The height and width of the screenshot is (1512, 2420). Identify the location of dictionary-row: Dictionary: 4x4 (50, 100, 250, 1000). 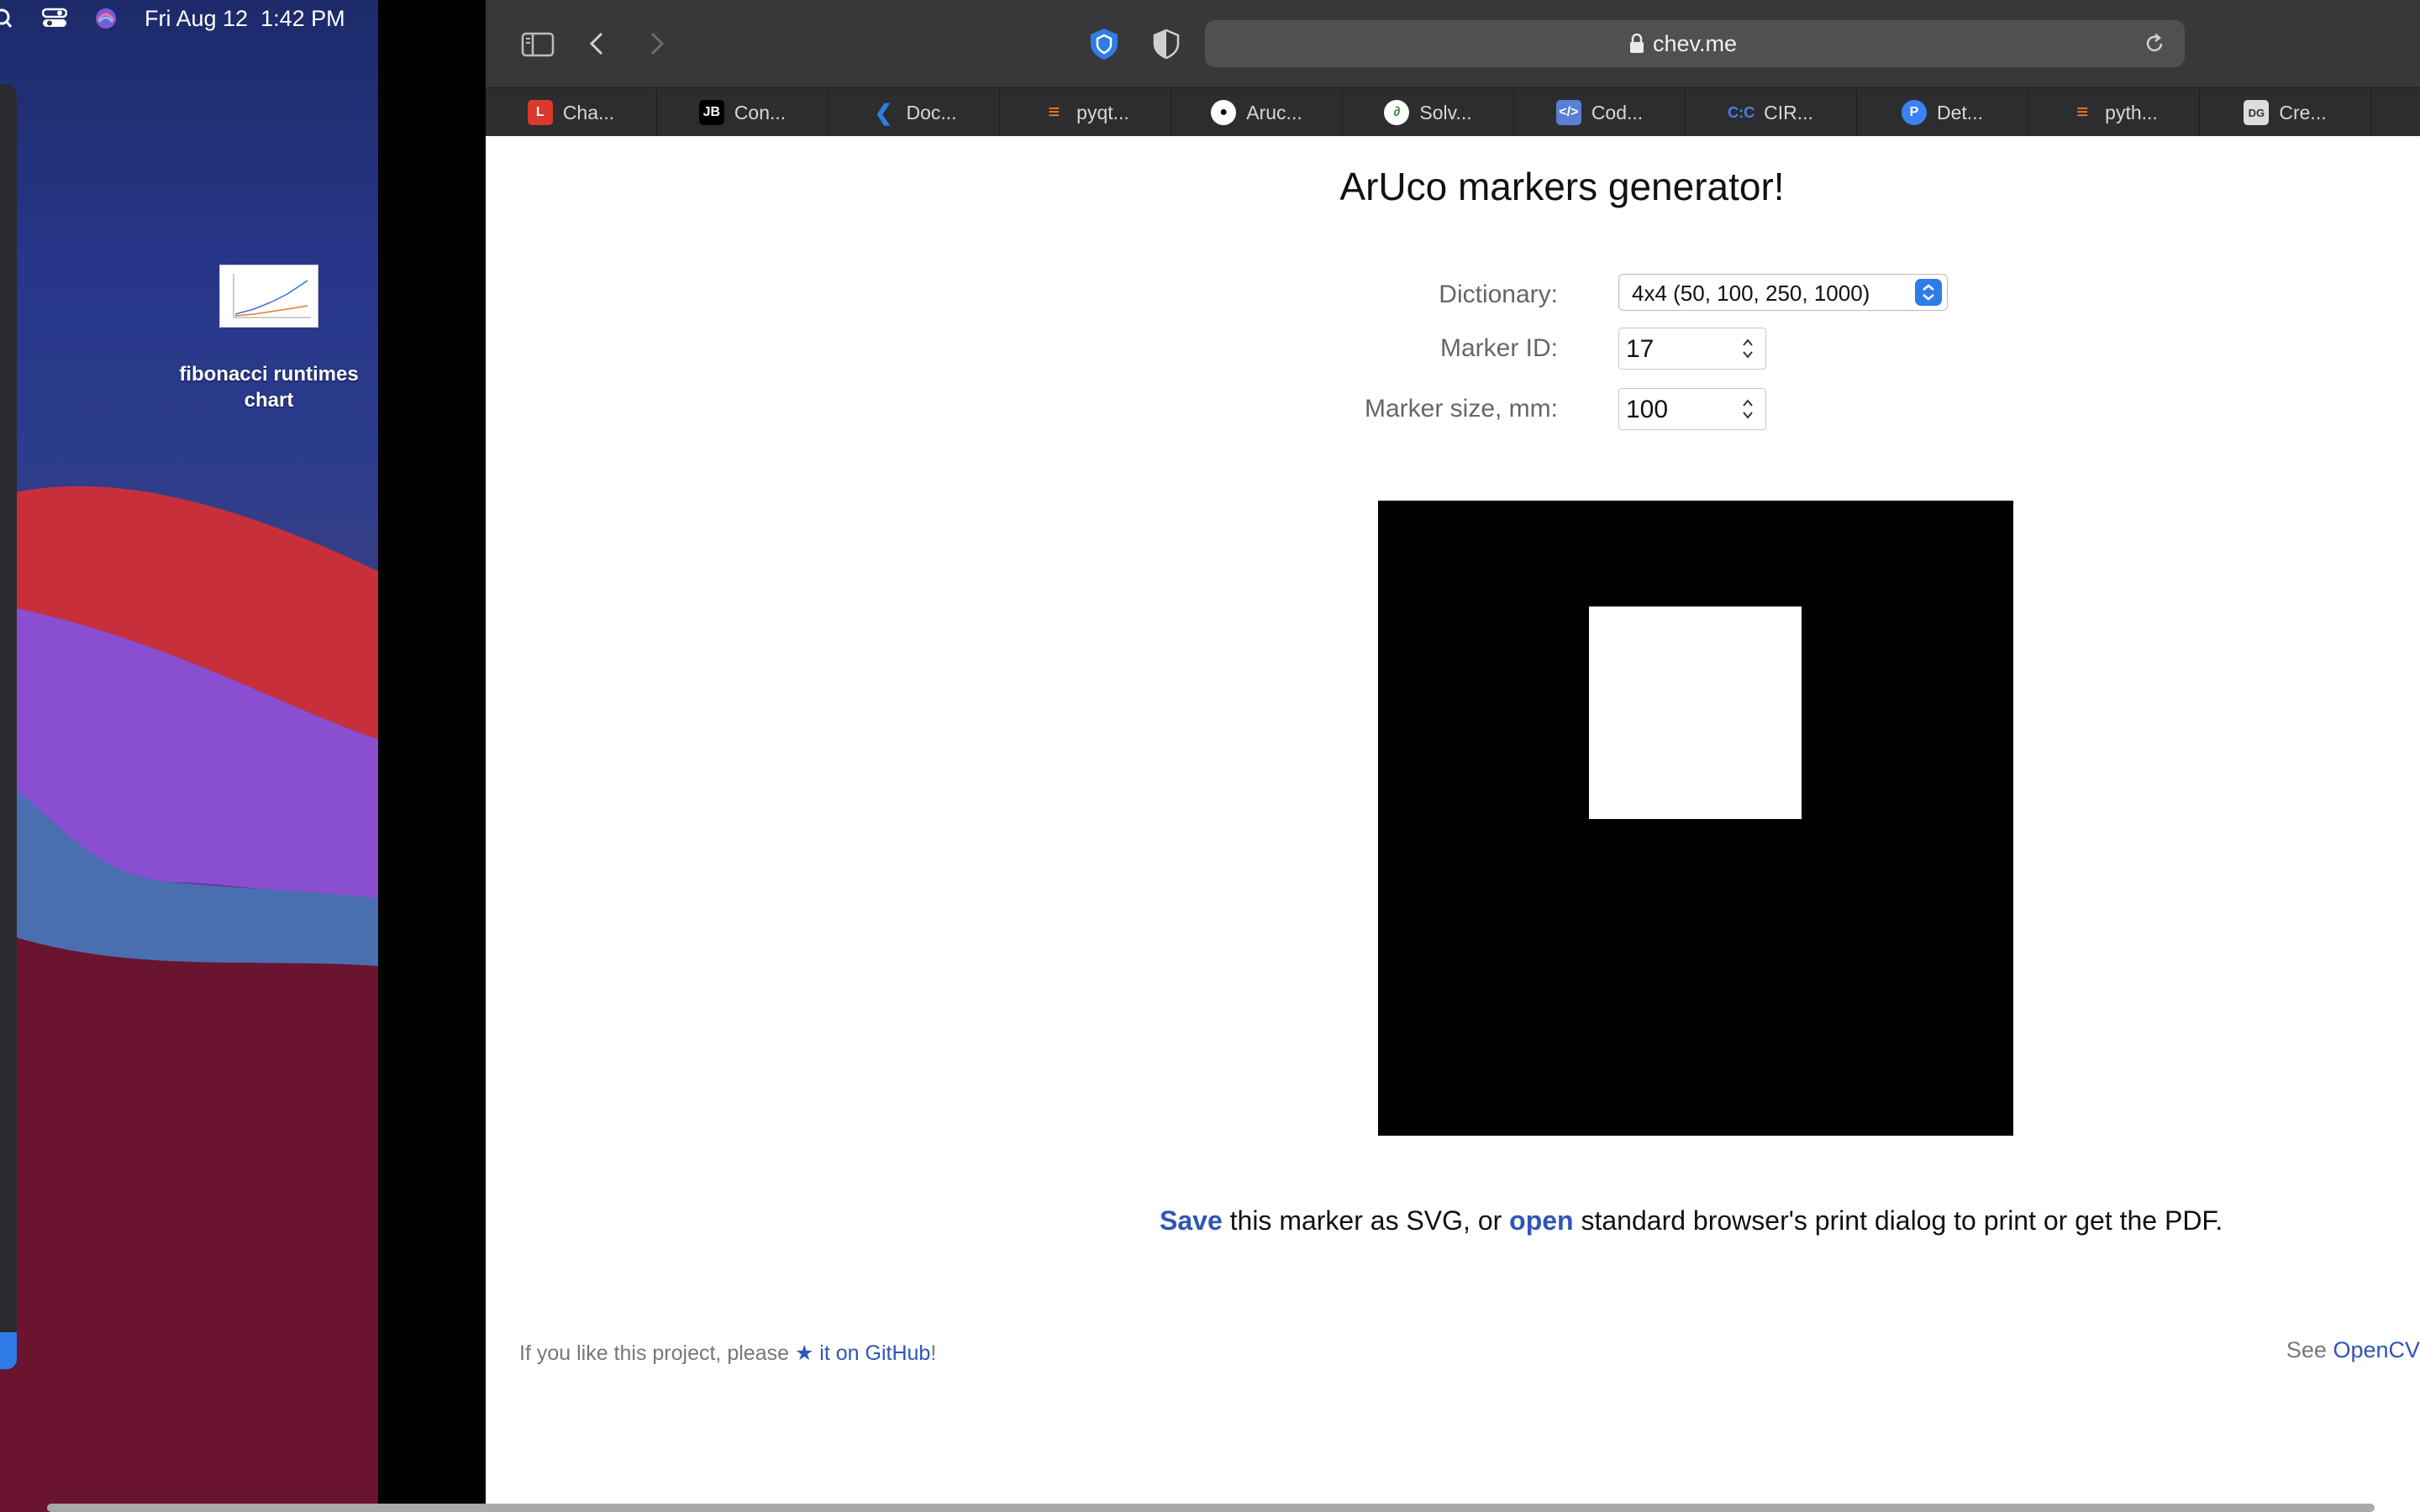
(1453, 295).